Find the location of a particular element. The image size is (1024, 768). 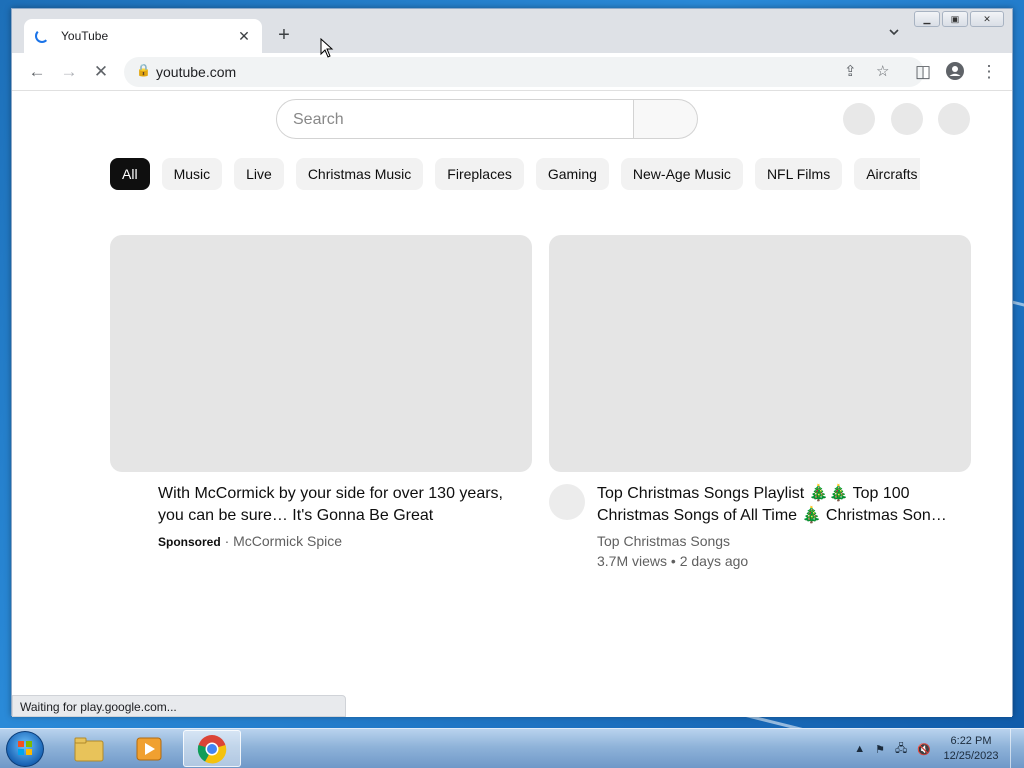

taskbar-chrome is located at coordinates (212, 748).